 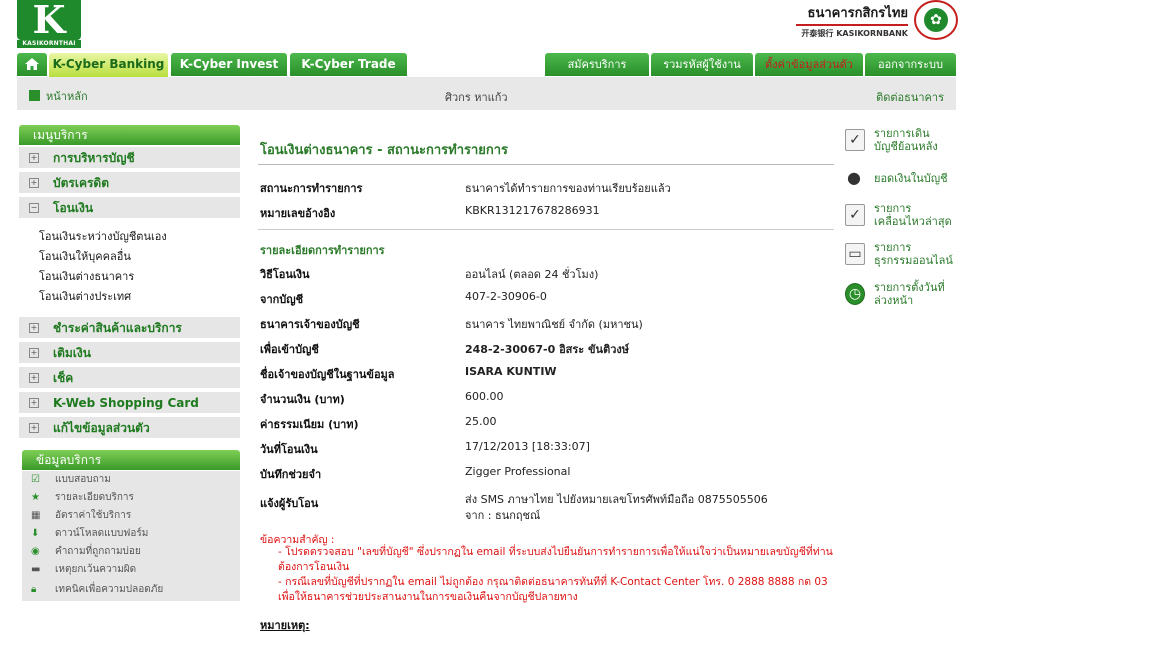 I want to click on menu-item-bill-payment: + ชำระค่าสินค้าและบริการ, so click(x=129, y=328).